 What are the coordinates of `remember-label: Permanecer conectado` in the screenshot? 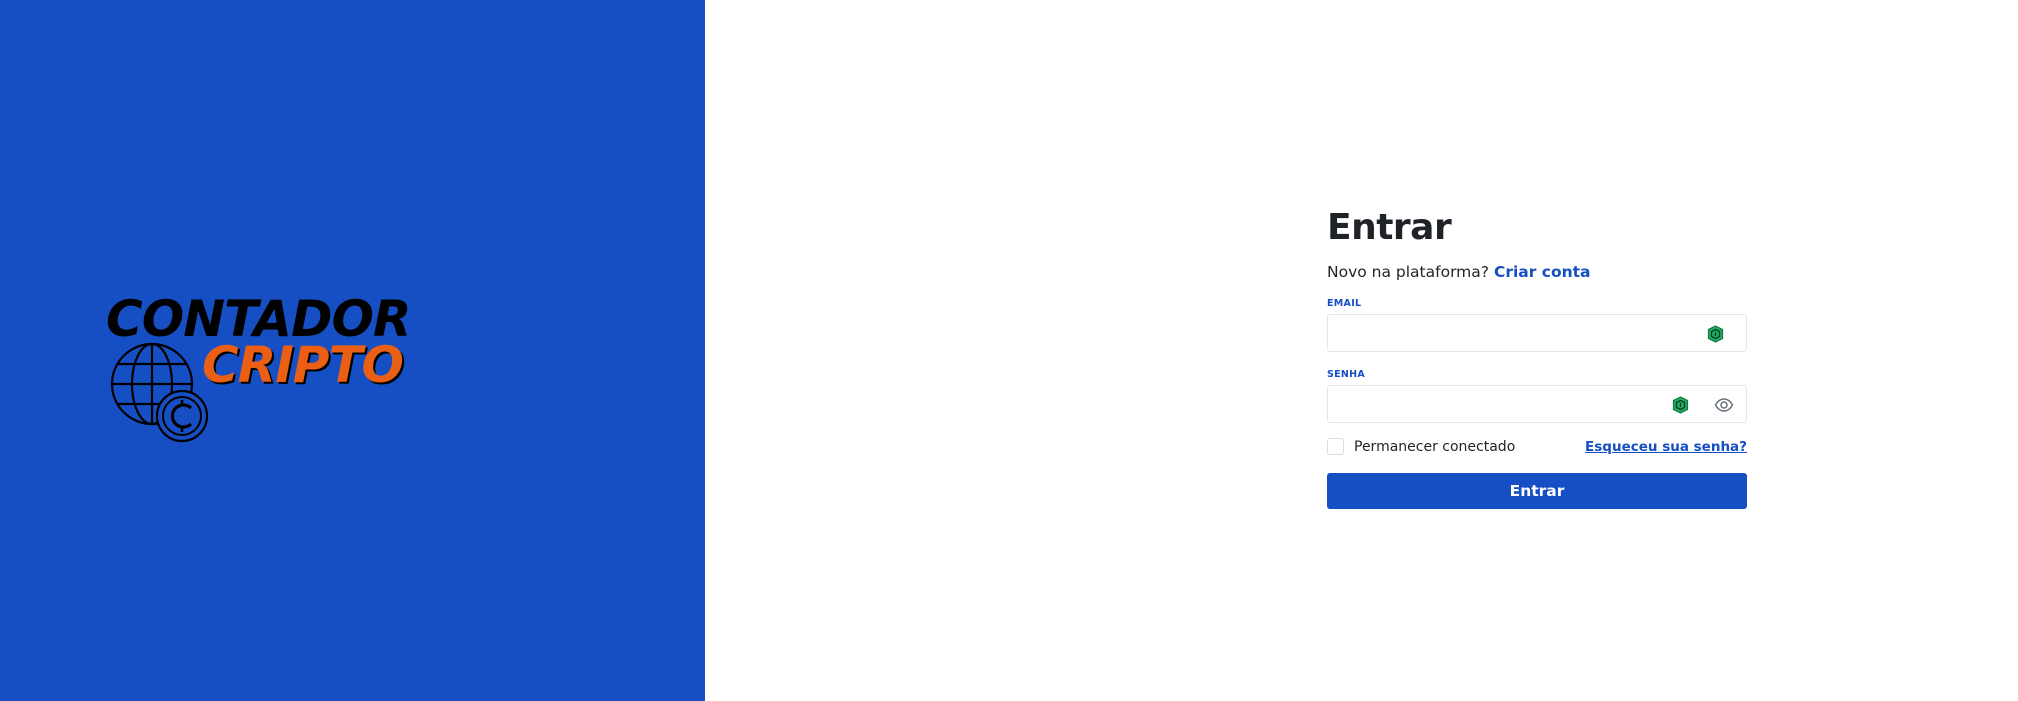 It's located at (1434, 447).